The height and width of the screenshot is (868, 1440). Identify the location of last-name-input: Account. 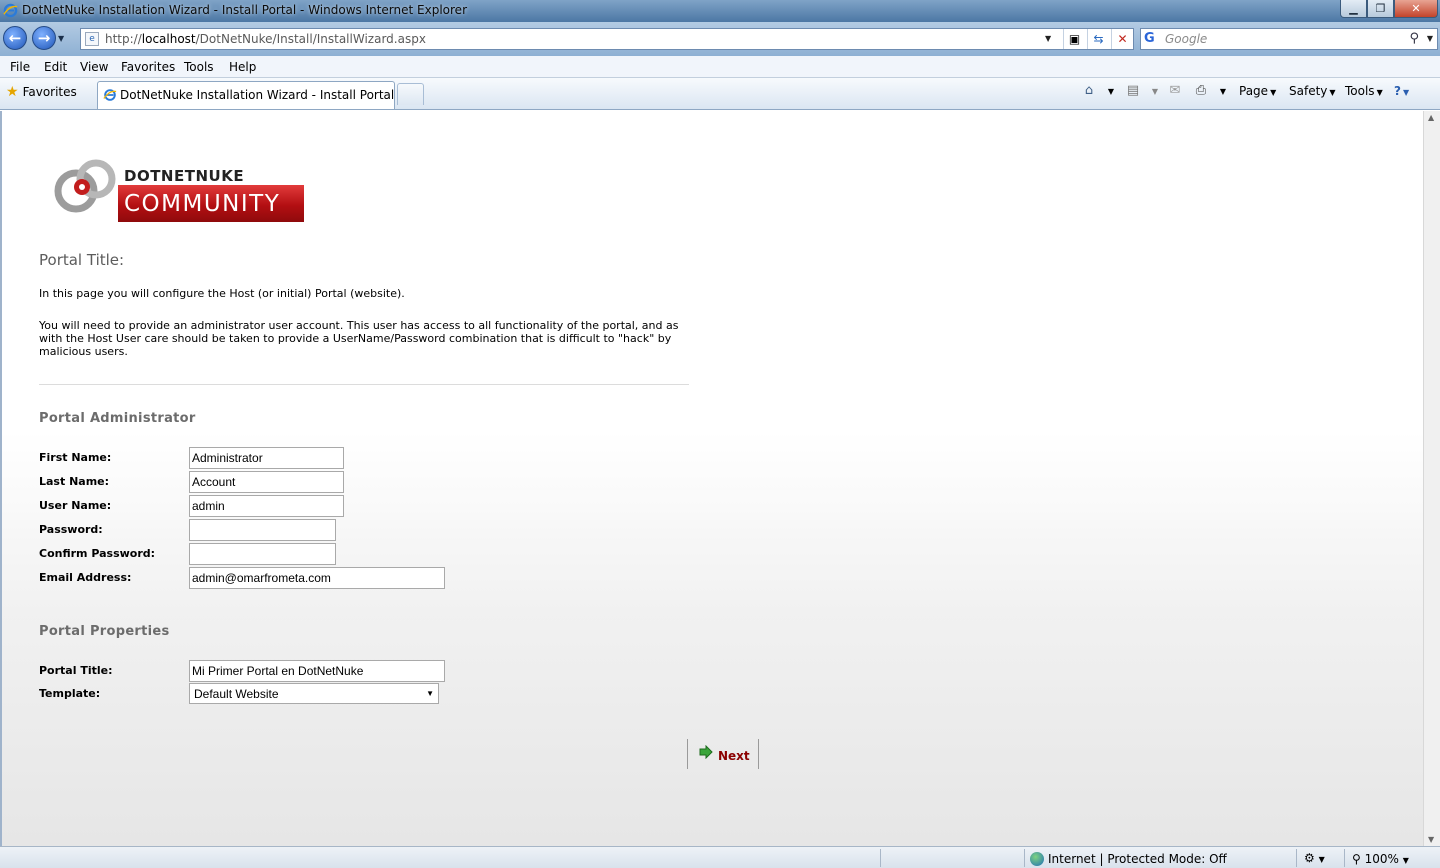
(266, 482).